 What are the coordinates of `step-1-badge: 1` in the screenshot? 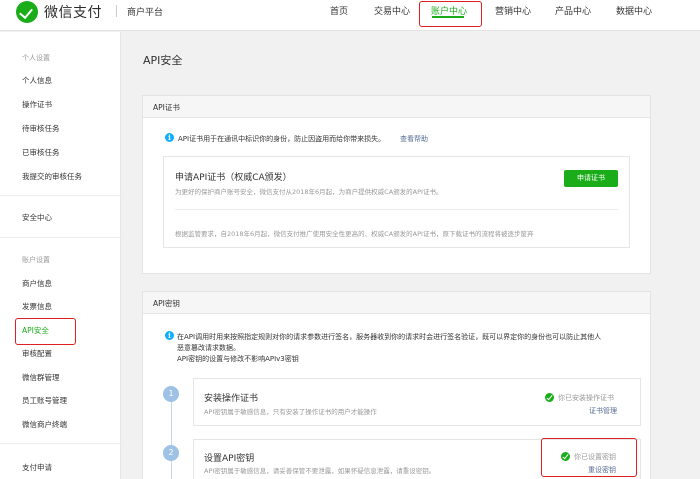 It's located at (171, 394).